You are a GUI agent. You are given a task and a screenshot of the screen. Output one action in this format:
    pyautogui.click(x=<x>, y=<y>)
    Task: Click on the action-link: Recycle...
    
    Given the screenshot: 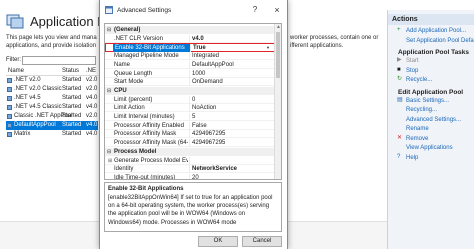 What is the action you would take?
    pyautogui.click(x=419, y=80)
    